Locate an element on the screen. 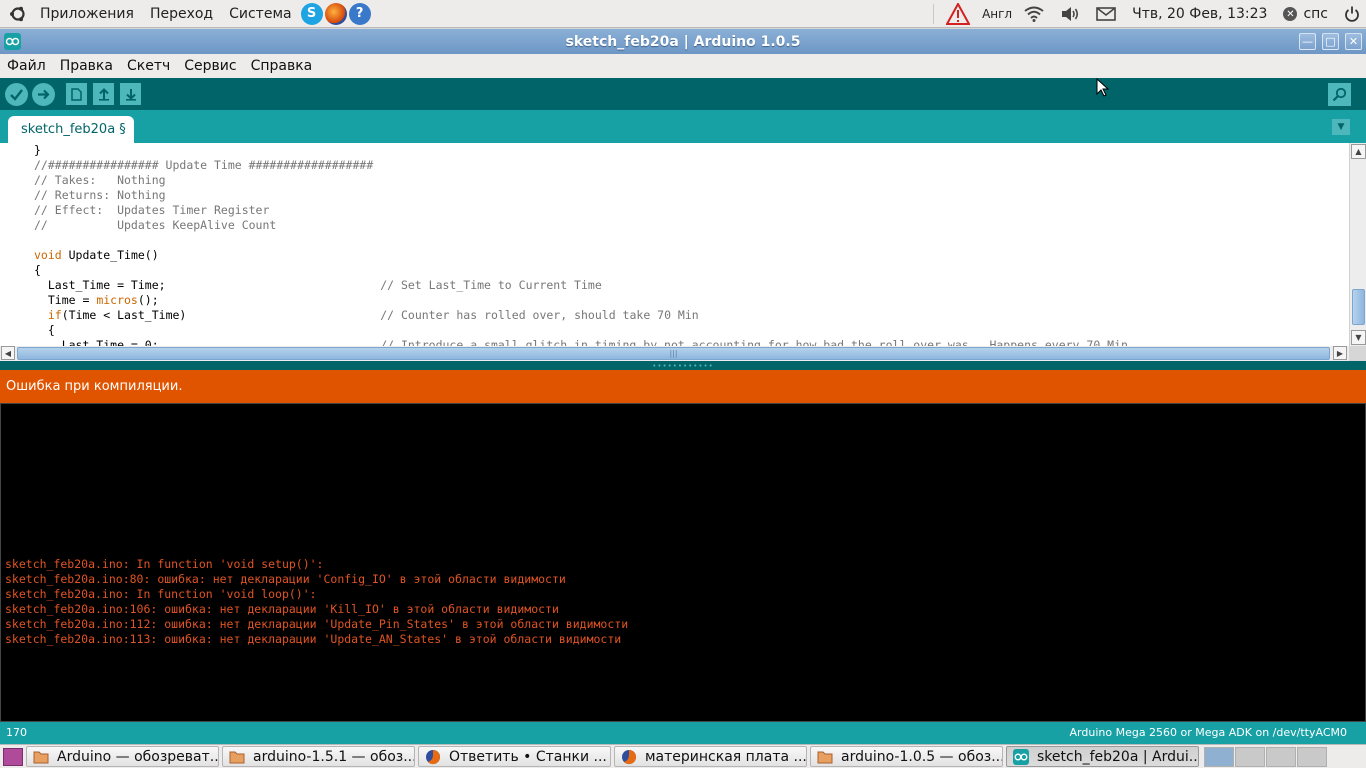 This screenshot has width=1366, height=768. open-button is located at coordinates (103, 94).